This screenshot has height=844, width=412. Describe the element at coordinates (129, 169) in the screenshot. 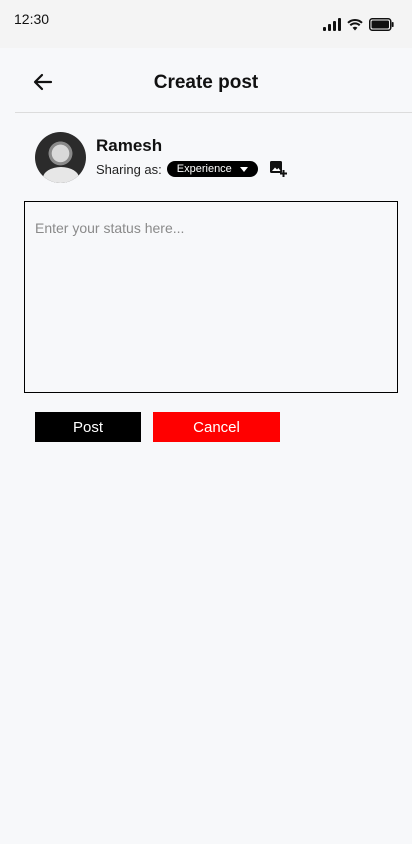

I see `sharing-label: Sharing as:` at that location.